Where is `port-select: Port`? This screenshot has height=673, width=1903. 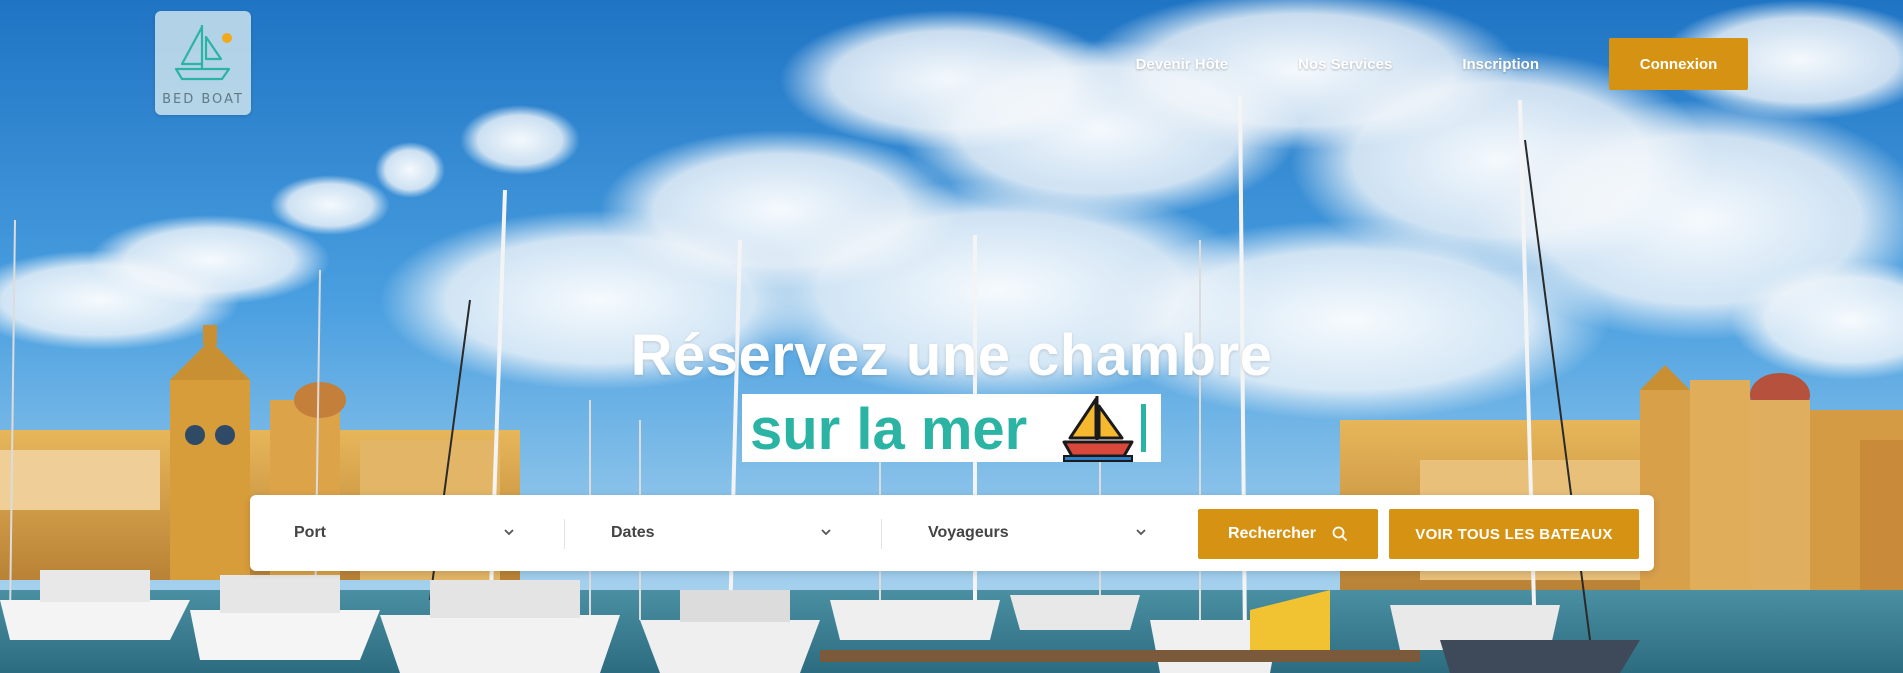
port-select: Port is located at coordinates (409, 533).